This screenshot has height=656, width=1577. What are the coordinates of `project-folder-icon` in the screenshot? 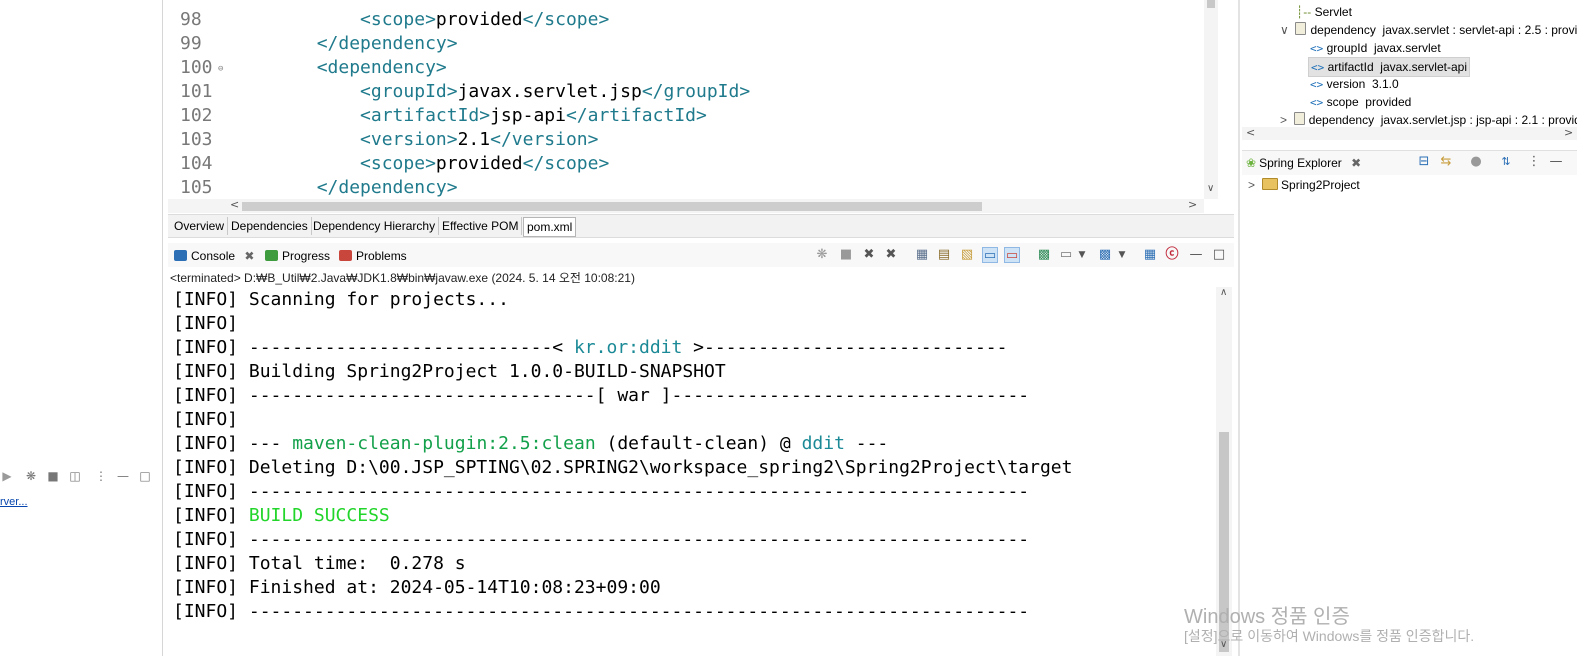 It's located at (1269, 184).